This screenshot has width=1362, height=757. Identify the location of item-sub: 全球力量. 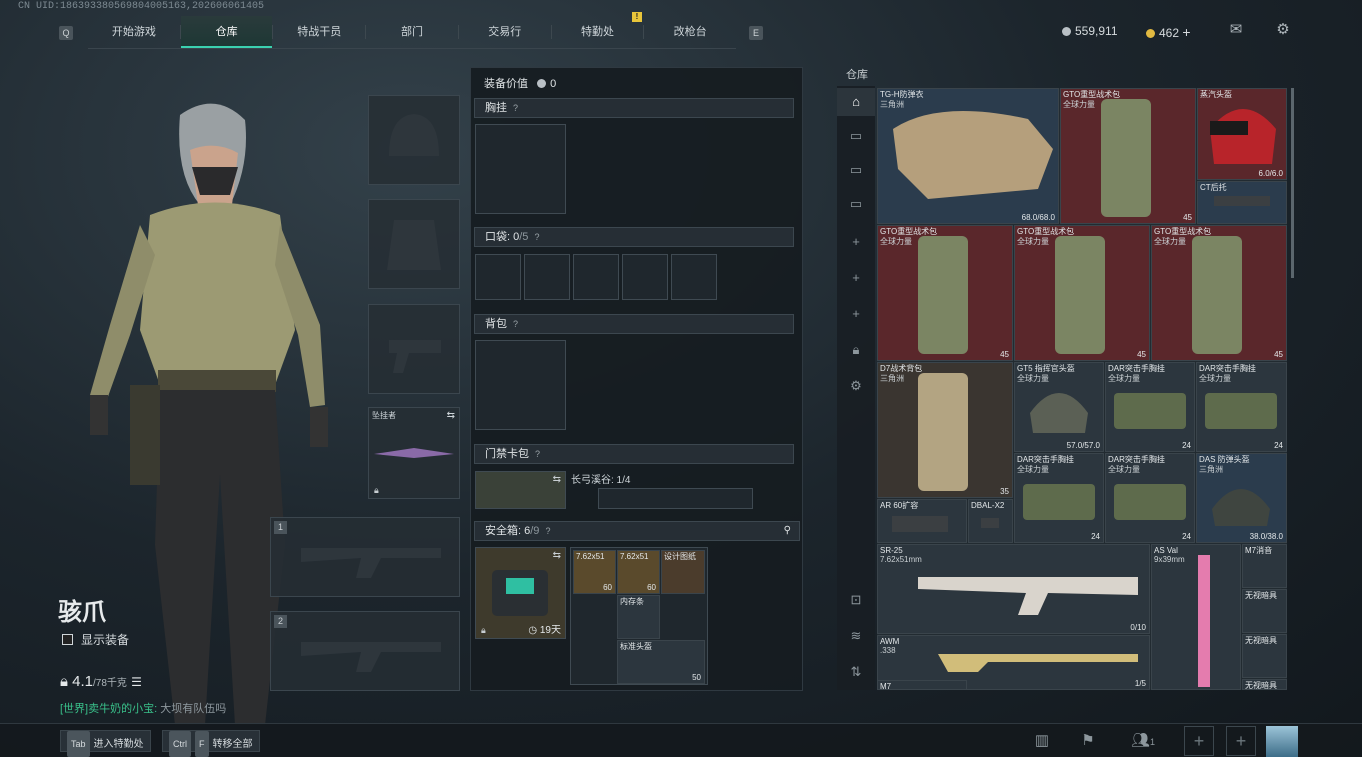
(1033, 469).